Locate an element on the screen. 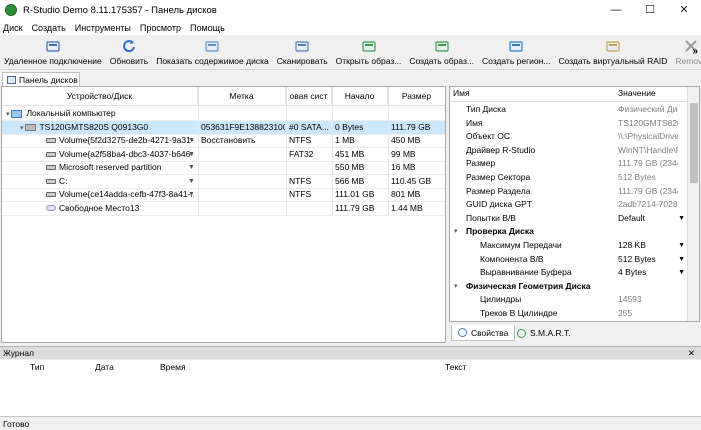 This screenshot has height=430, width=701. property-value: 512 Bytes is located at coordinates (648, 260).